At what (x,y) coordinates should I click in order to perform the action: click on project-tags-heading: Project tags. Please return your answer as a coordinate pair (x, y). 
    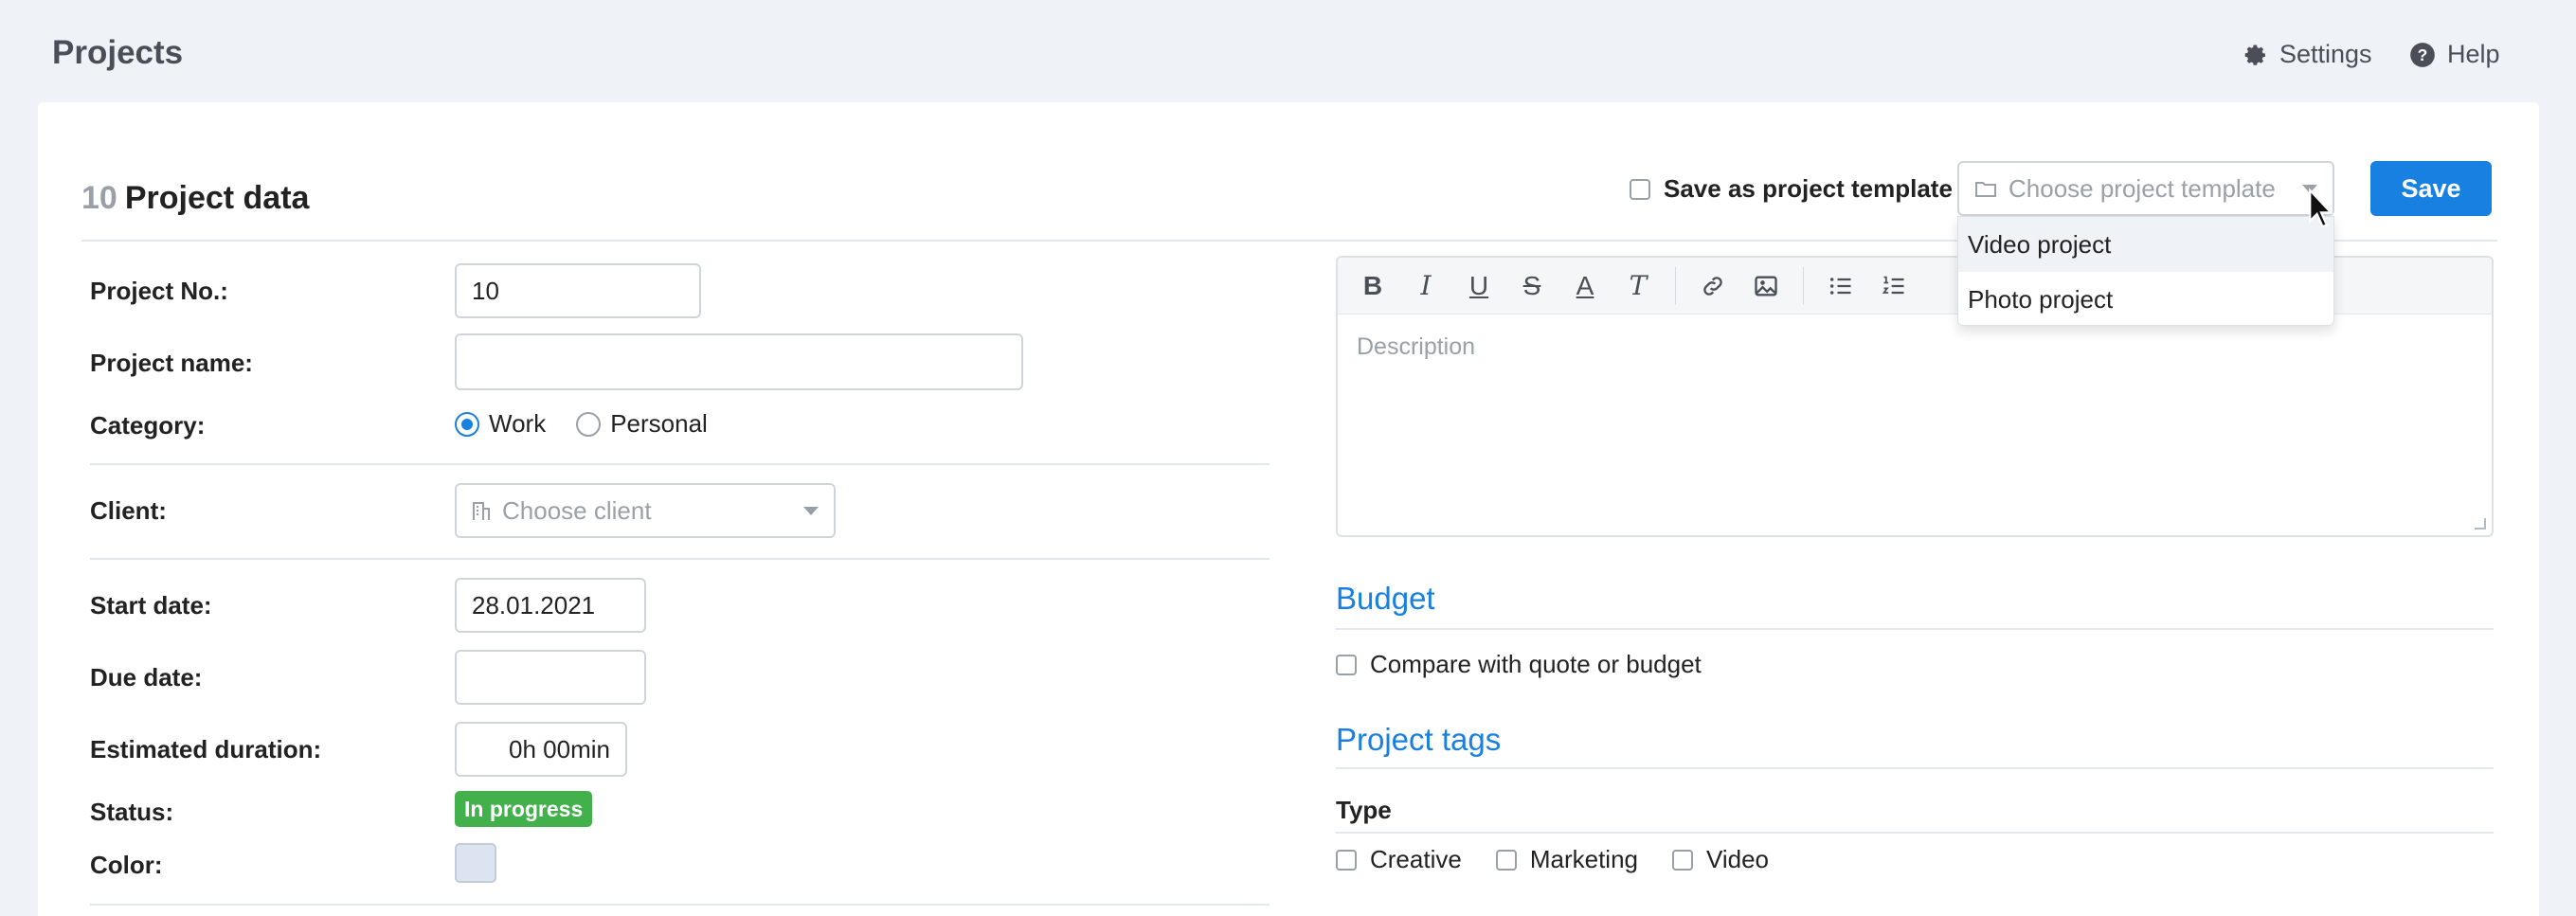
    Looking at the image, I should click on (1419, 740).